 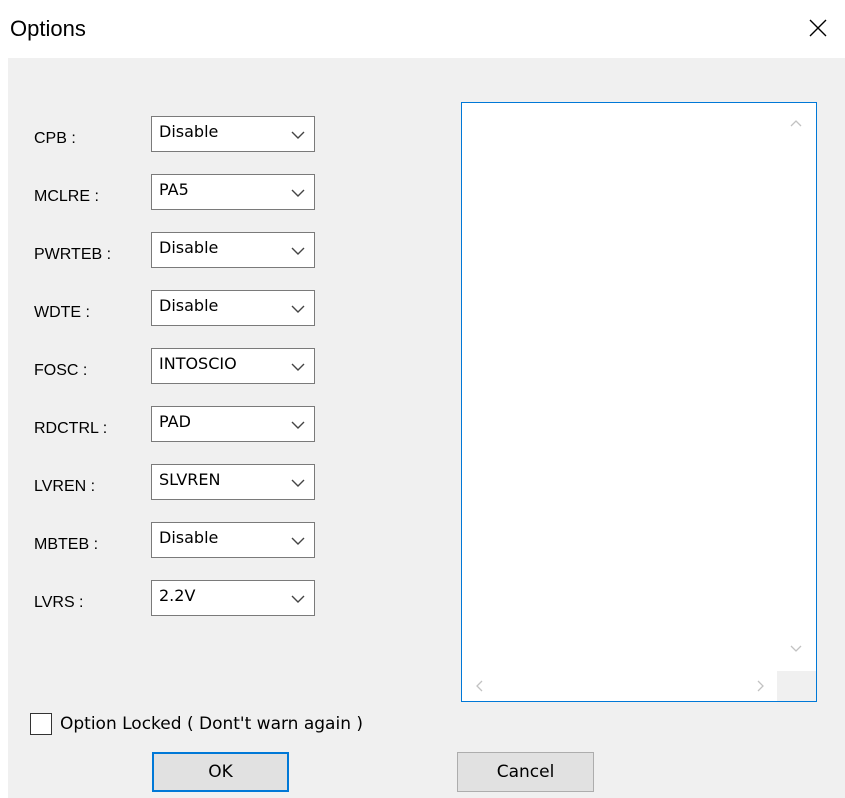 I want to click on option-label-cpb: CPB :, so click(x=55, y=138).